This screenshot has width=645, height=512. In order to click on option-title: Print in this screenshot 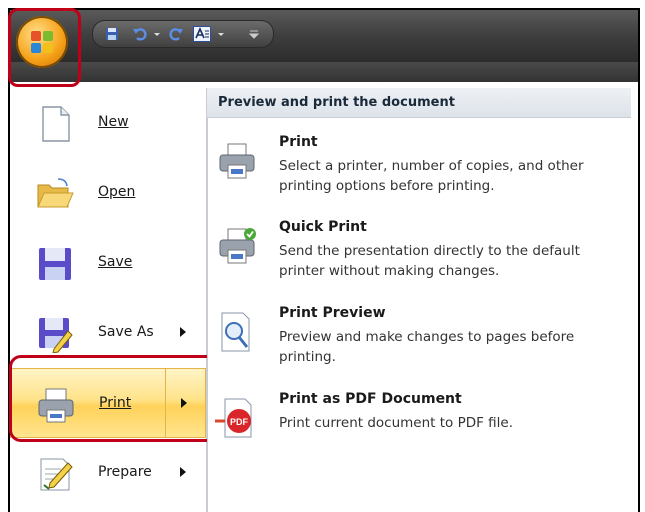, I will do `click(298, 142)`.